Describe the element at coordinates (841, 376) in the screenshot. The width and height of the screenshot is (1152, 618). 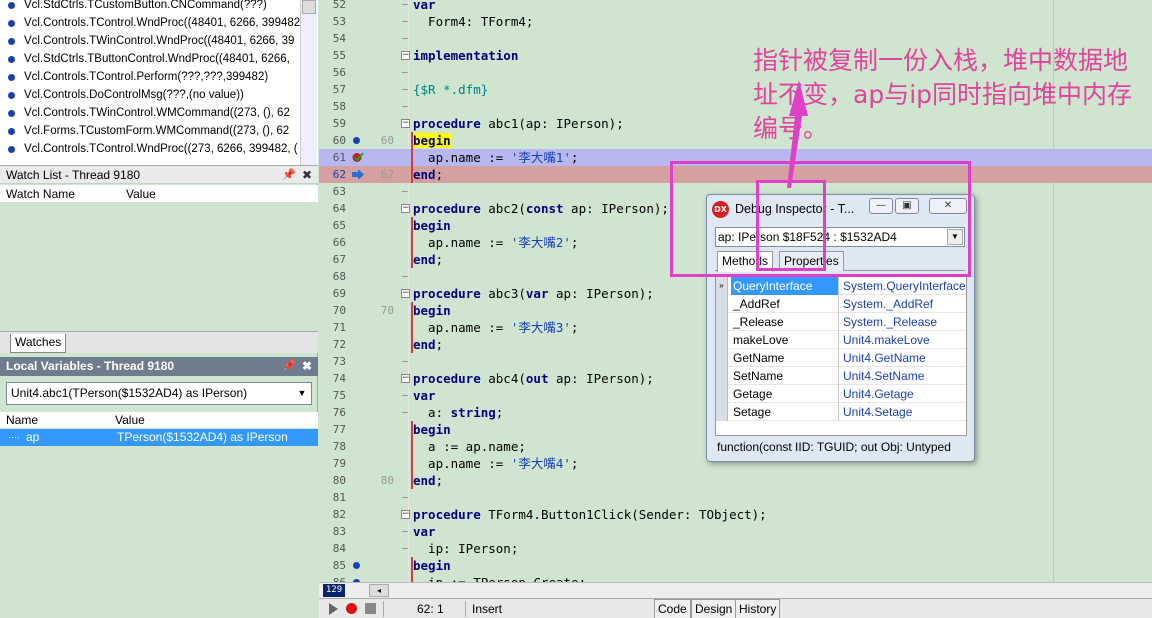
I see `method-row: SetName Unit4.SetName` at that location.